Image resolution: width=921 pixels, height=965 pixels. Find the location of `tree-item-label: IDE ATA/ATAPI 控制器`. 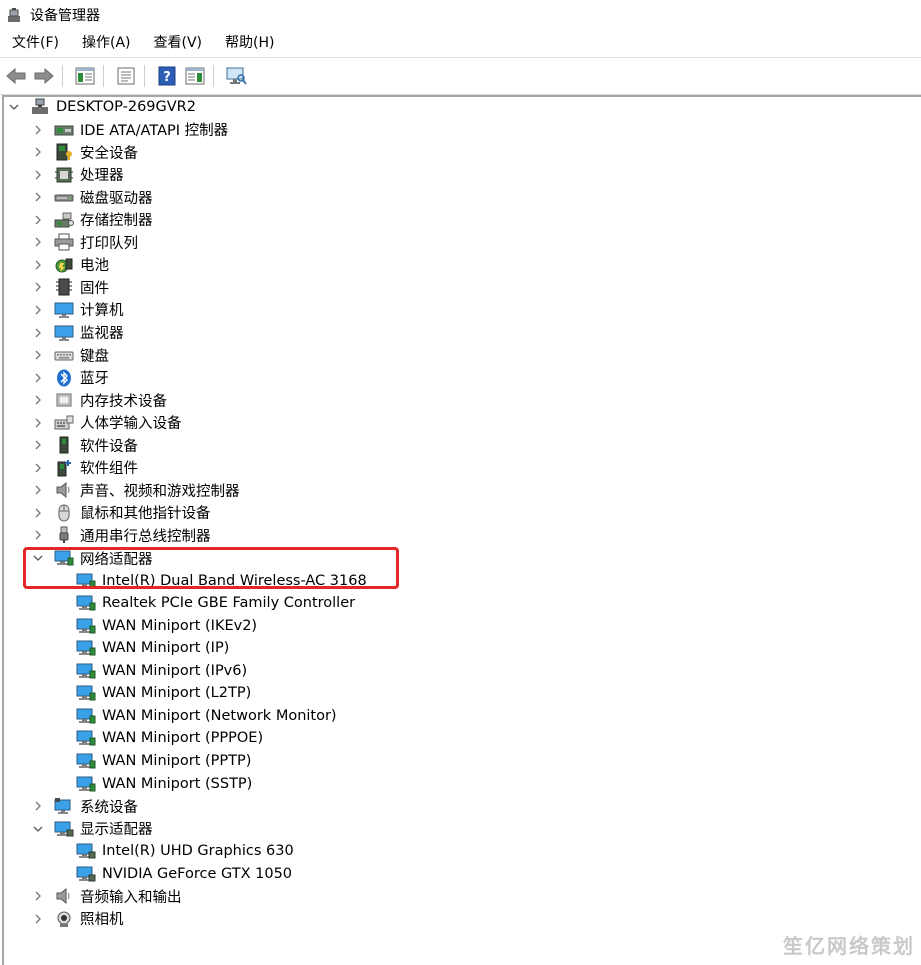

tree-item-label: IDE ATA/ATAPI 控制器 is located at coordinates (154, 131).